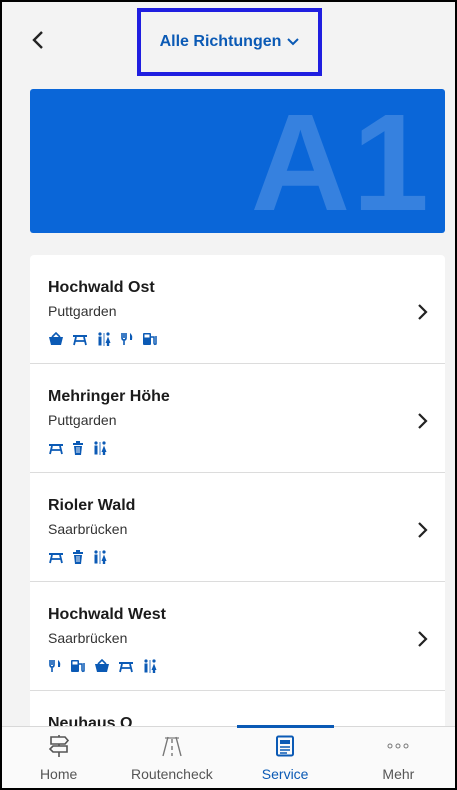 This screenshot has width=457, height=790. Describe the element at coordinates (109, 396) in the screenshot. I see `rest-area-name: Mehringer Höhe` at that location.